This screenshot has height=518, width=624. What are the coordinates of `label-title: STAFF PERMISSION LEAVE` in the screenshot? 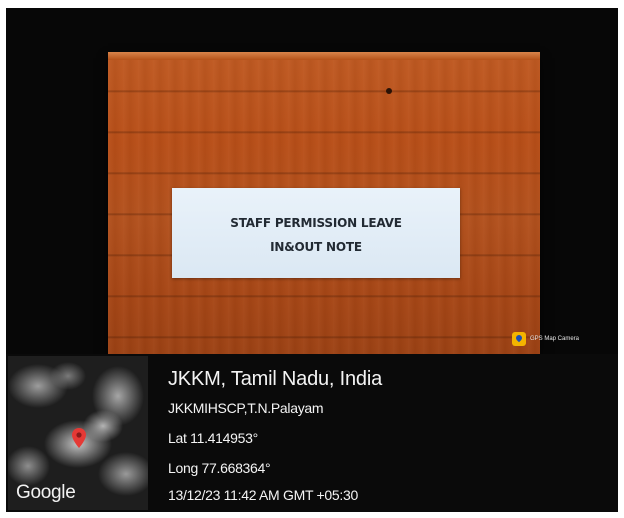 It's located at (316, 223).